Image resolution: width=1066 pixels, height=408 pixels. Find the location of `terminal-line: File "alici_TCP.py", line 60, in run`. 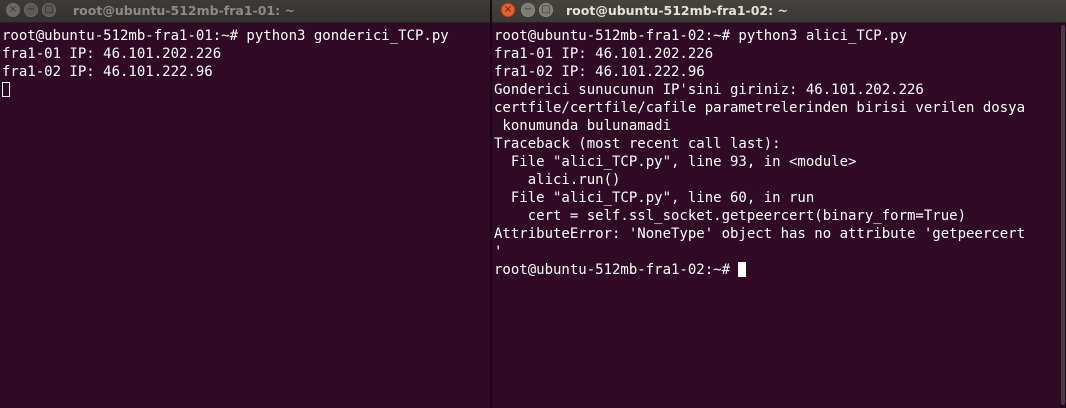

terminal-line: File "alici_TCP.py", line 60, in run is located at coordinates (654, 198).